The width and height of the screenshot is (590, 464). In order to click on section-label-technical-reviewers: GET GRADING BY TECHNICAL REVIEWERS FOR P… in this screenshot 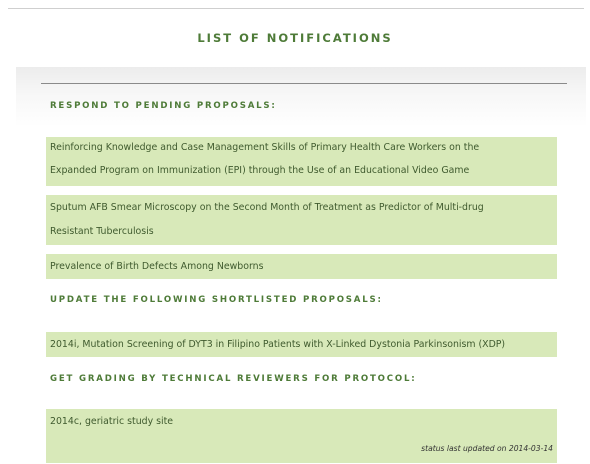, I will do `click(233, 379)`.